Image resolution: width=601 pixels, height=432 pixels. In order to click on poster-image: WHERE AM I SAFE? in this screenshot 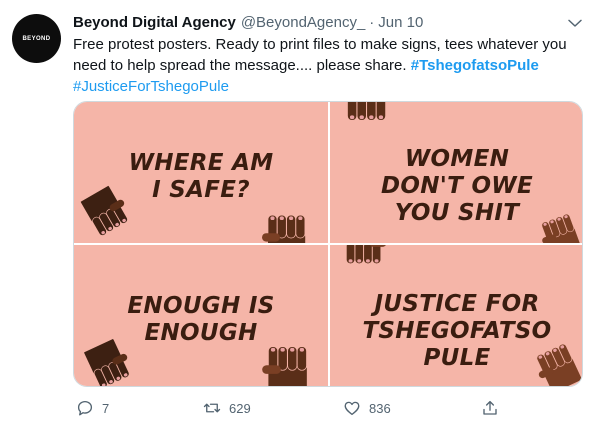, I will do `click(201, 172)`.